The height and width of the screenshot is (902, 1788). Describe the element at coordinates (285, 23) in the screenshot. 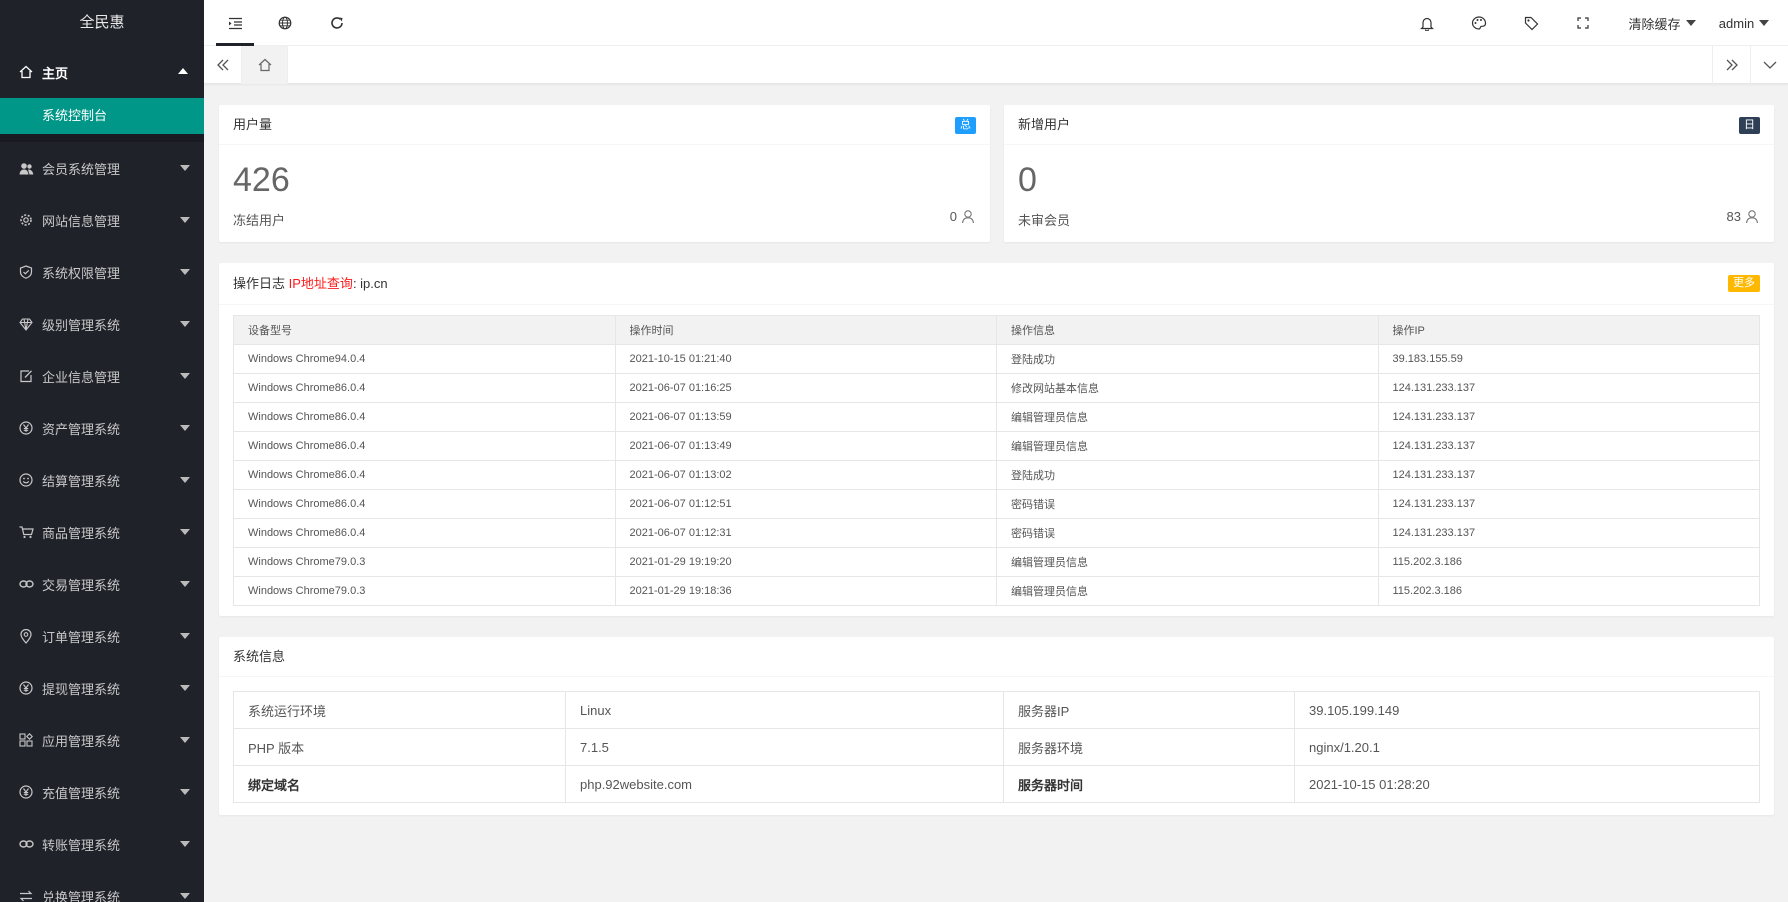

I see `website-button` at that location.